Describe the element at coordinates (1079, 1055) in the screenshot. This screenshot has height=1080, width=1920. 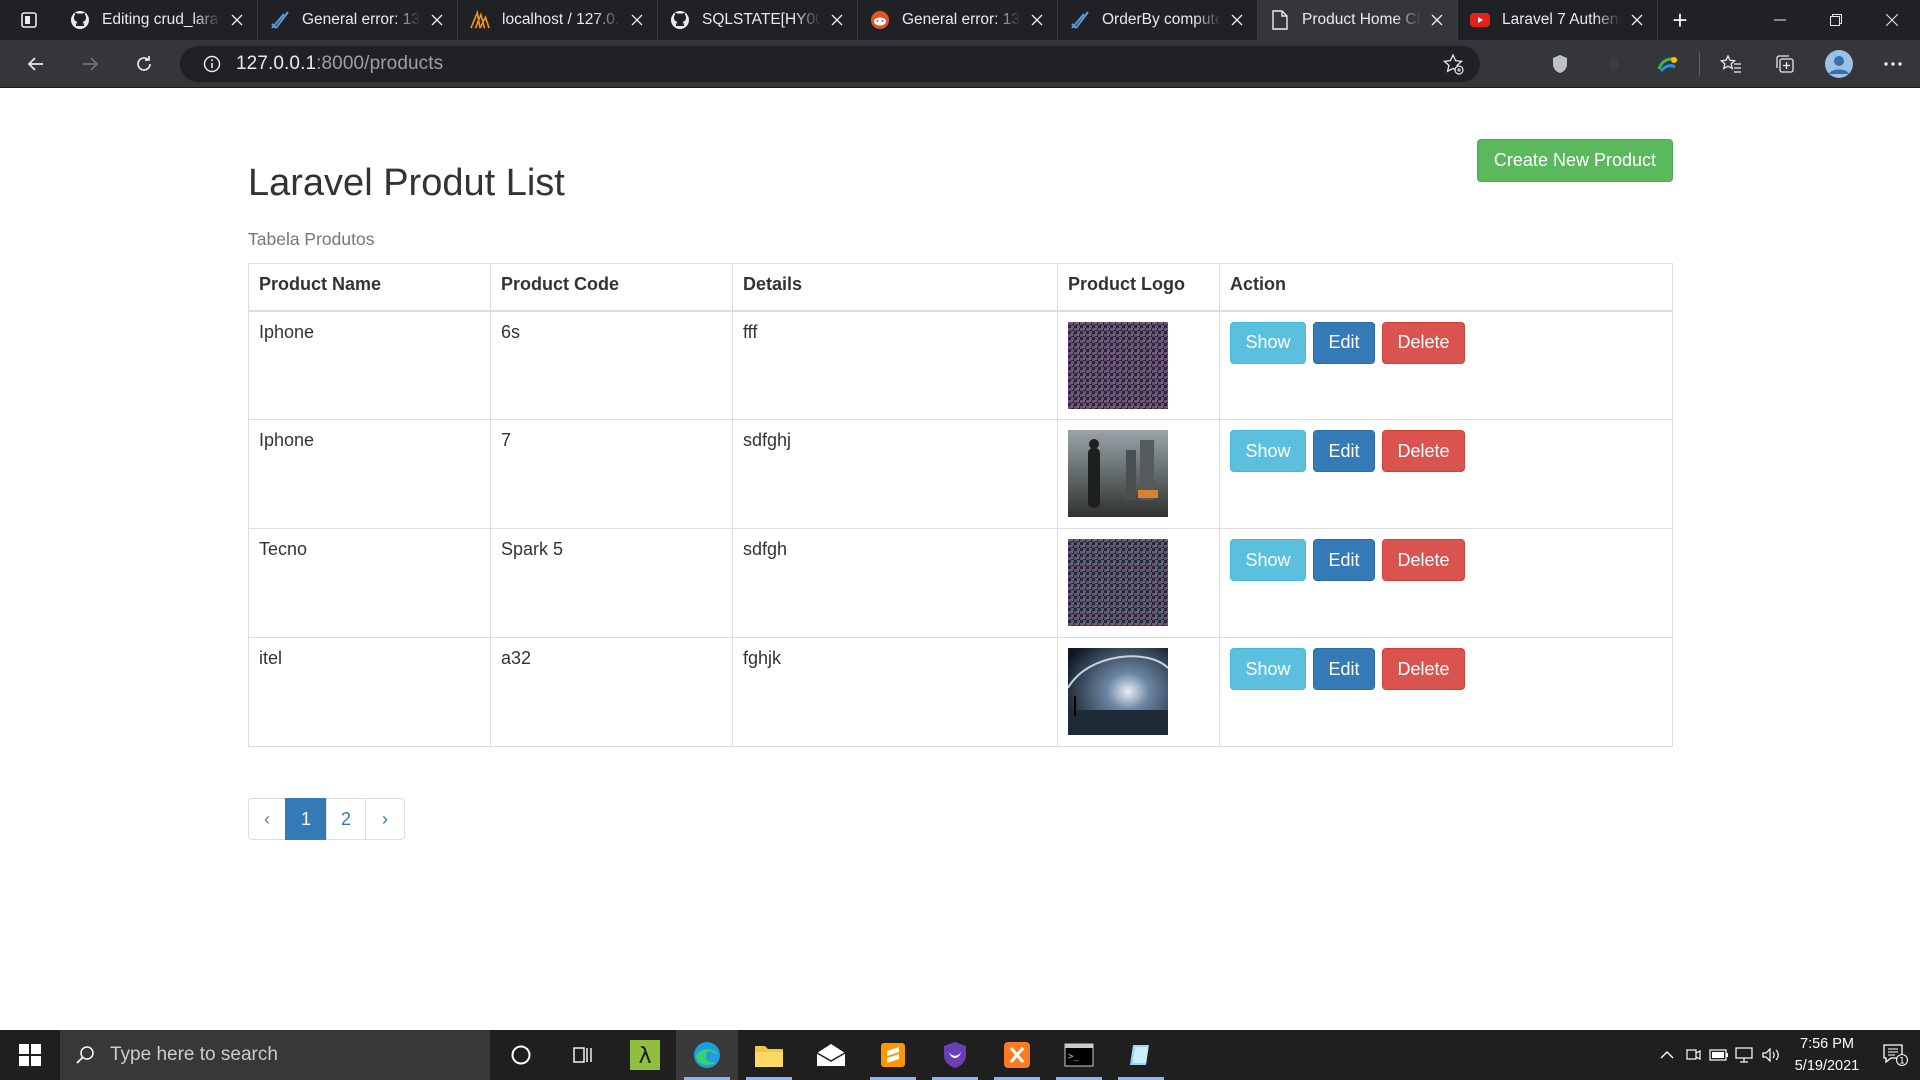
I see `taskbar-terminal-app: >_` at that location.